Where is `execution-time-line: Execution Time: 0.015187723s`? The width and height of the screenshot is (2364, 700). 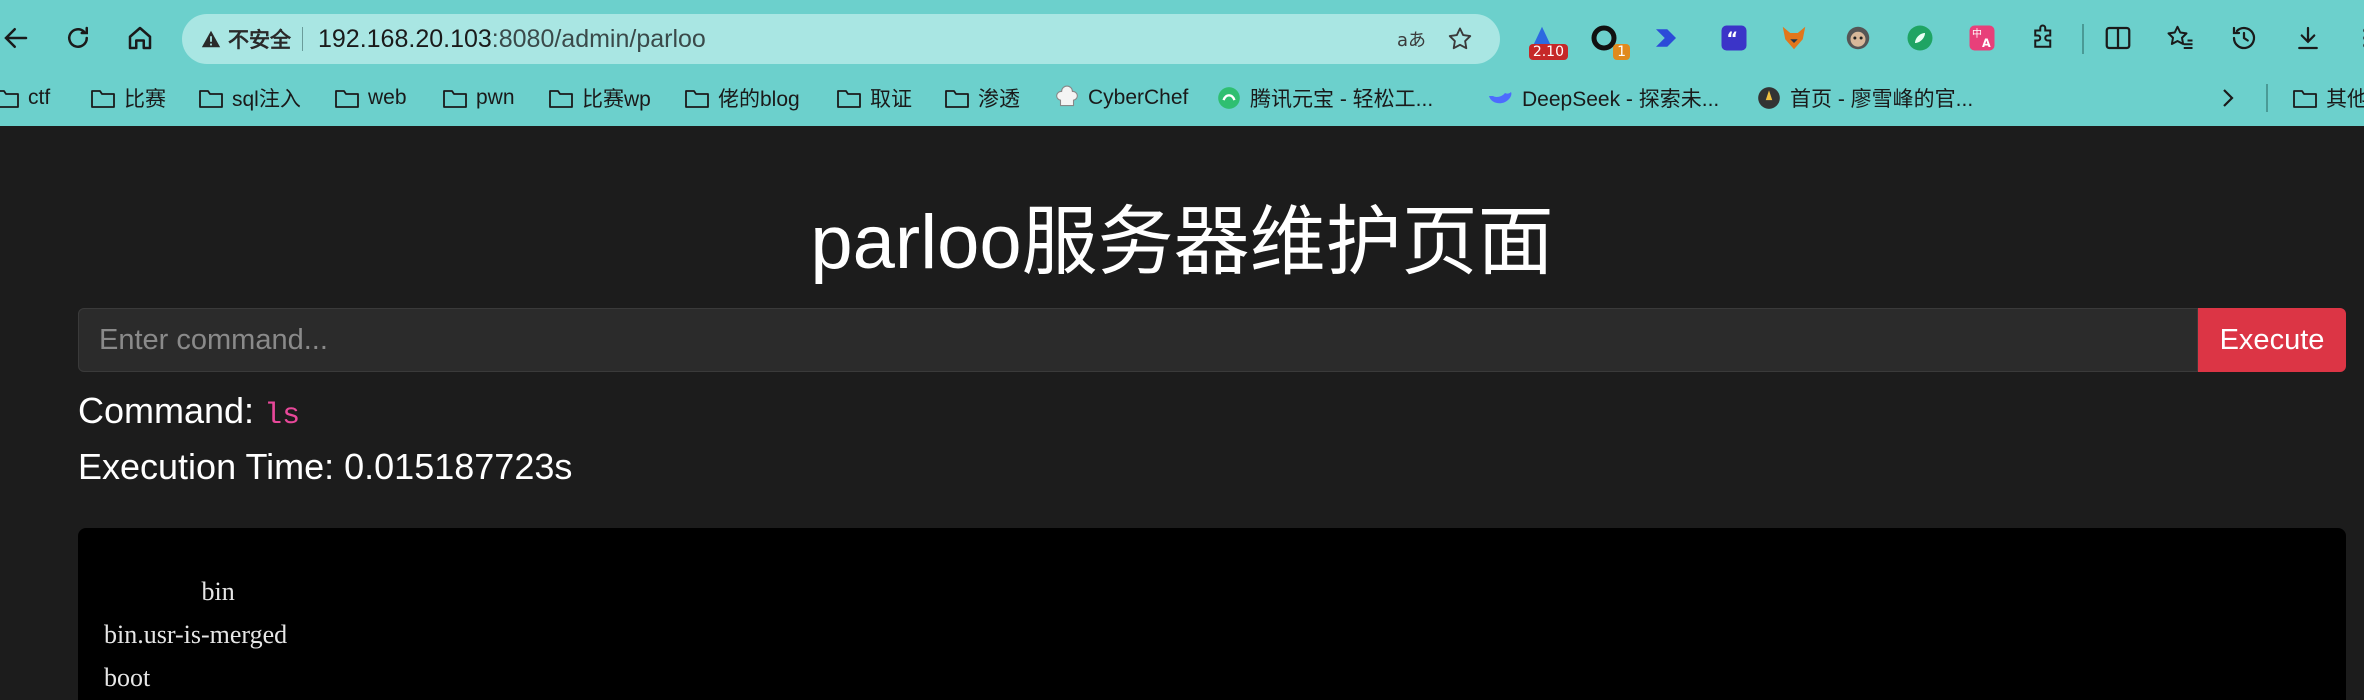
execution-time-line: Execution Time: 0.015187723s is located at coordinates (325, 467).